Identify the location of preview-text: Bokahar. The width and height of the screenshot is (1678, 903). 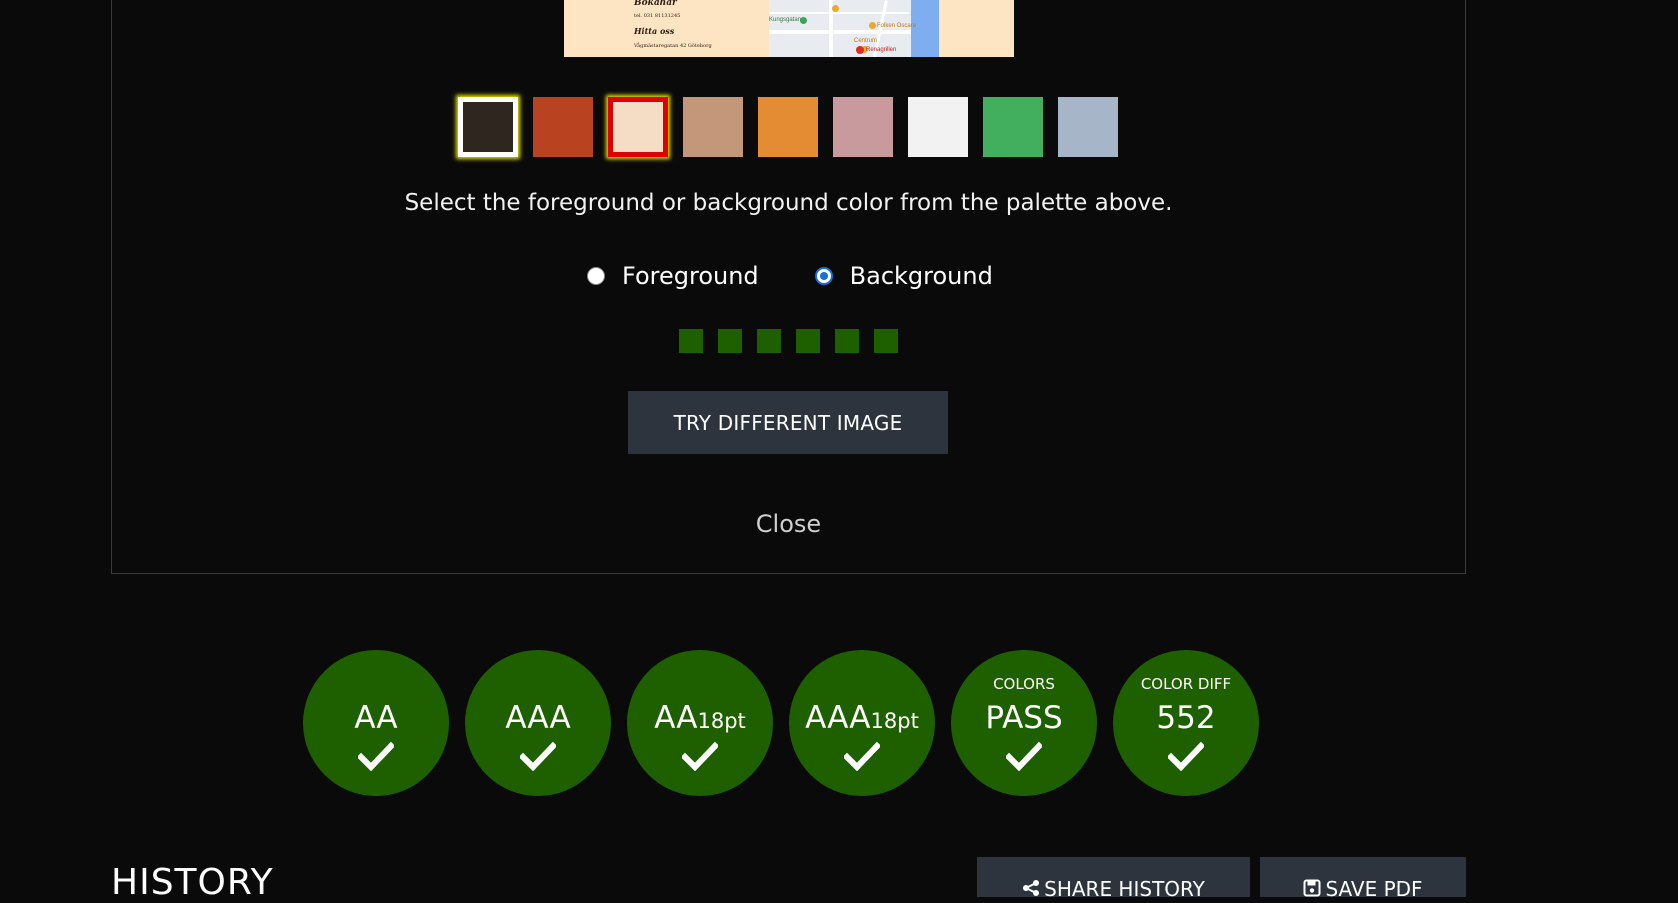
(655, 4).